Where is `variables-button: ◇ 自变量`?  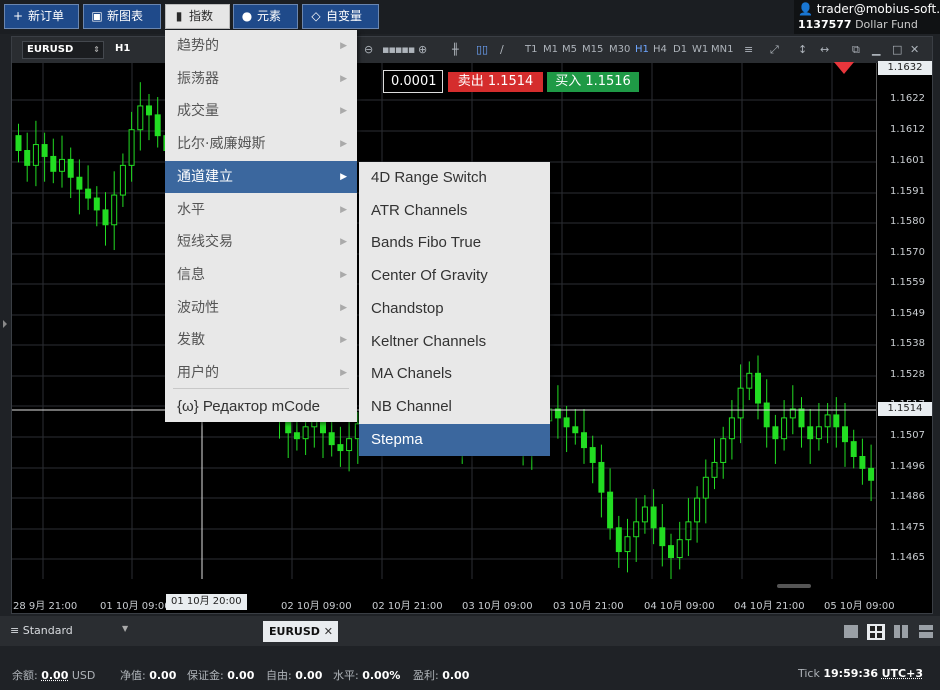 variables-button: ◇ 自变量 is located at coordinates (340, 16).